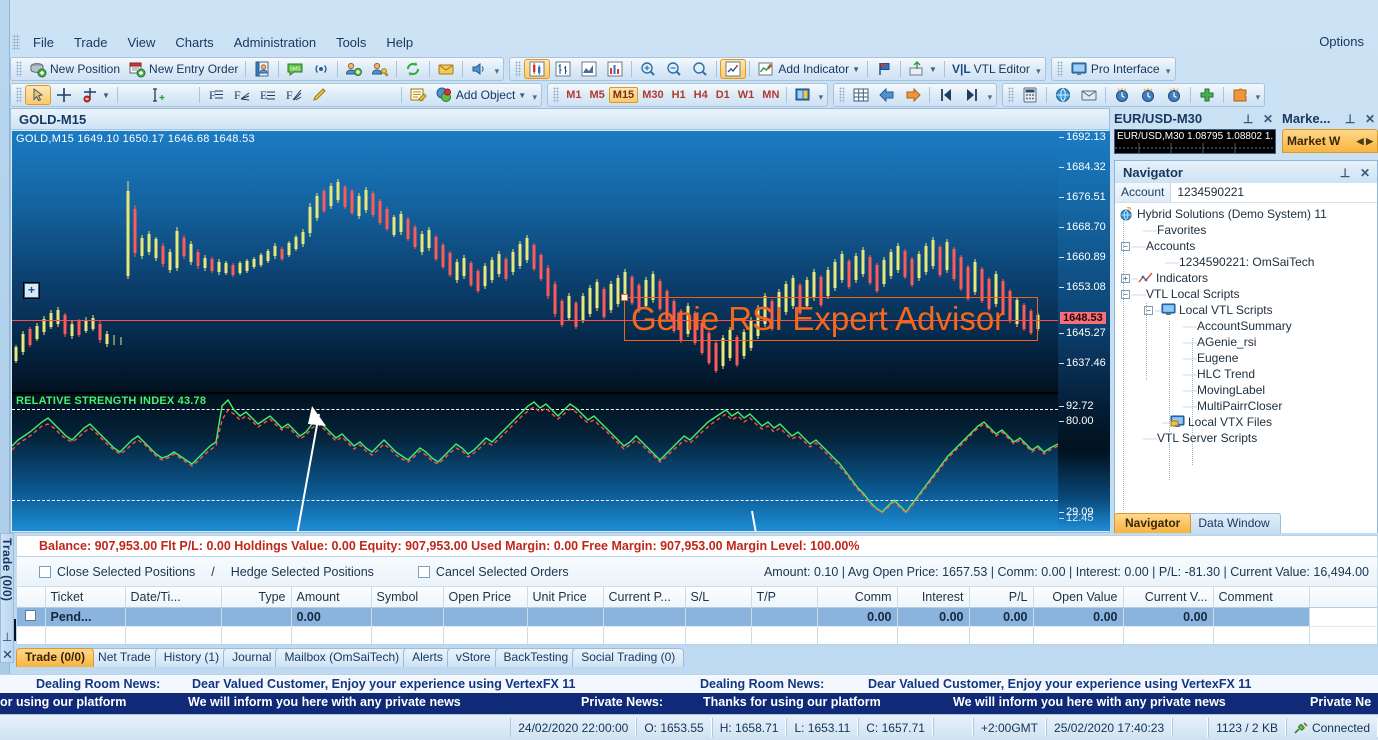 The width and height of the screenshot is (1378, 740). What do you see at coordinates (320, 95) in the screenshot?
I see `pencil-button` at bounding box center [320, 95].